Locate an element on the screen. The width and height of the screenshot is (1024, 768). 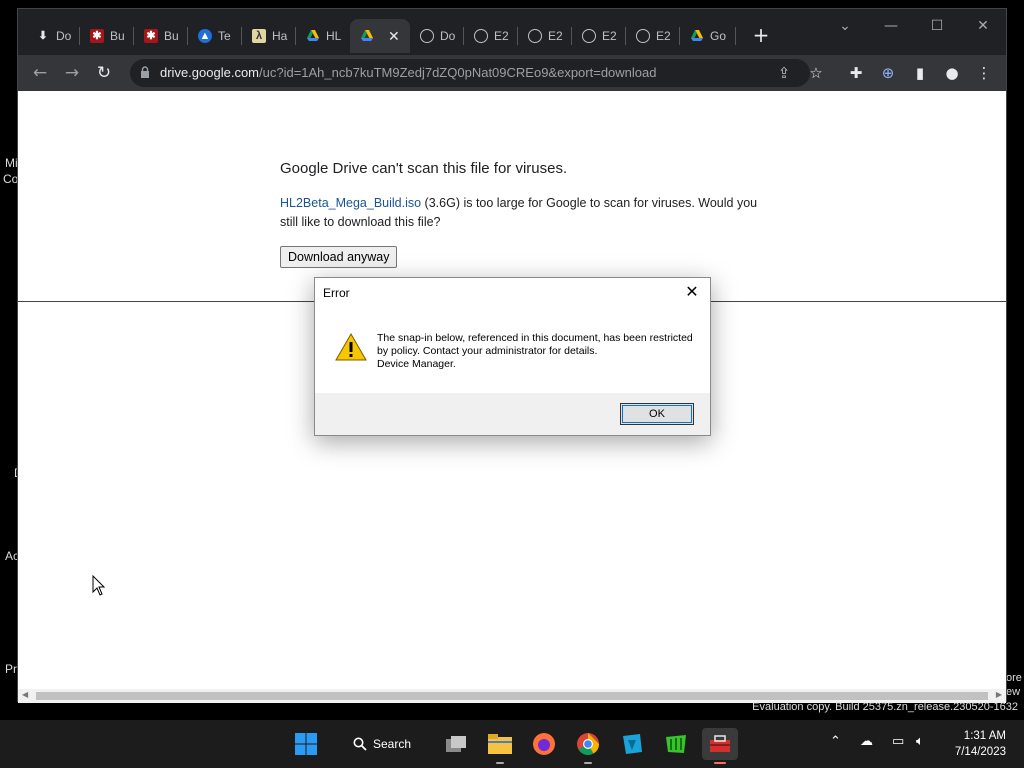
windows-logo-icon is located at coordinates (306, 744).